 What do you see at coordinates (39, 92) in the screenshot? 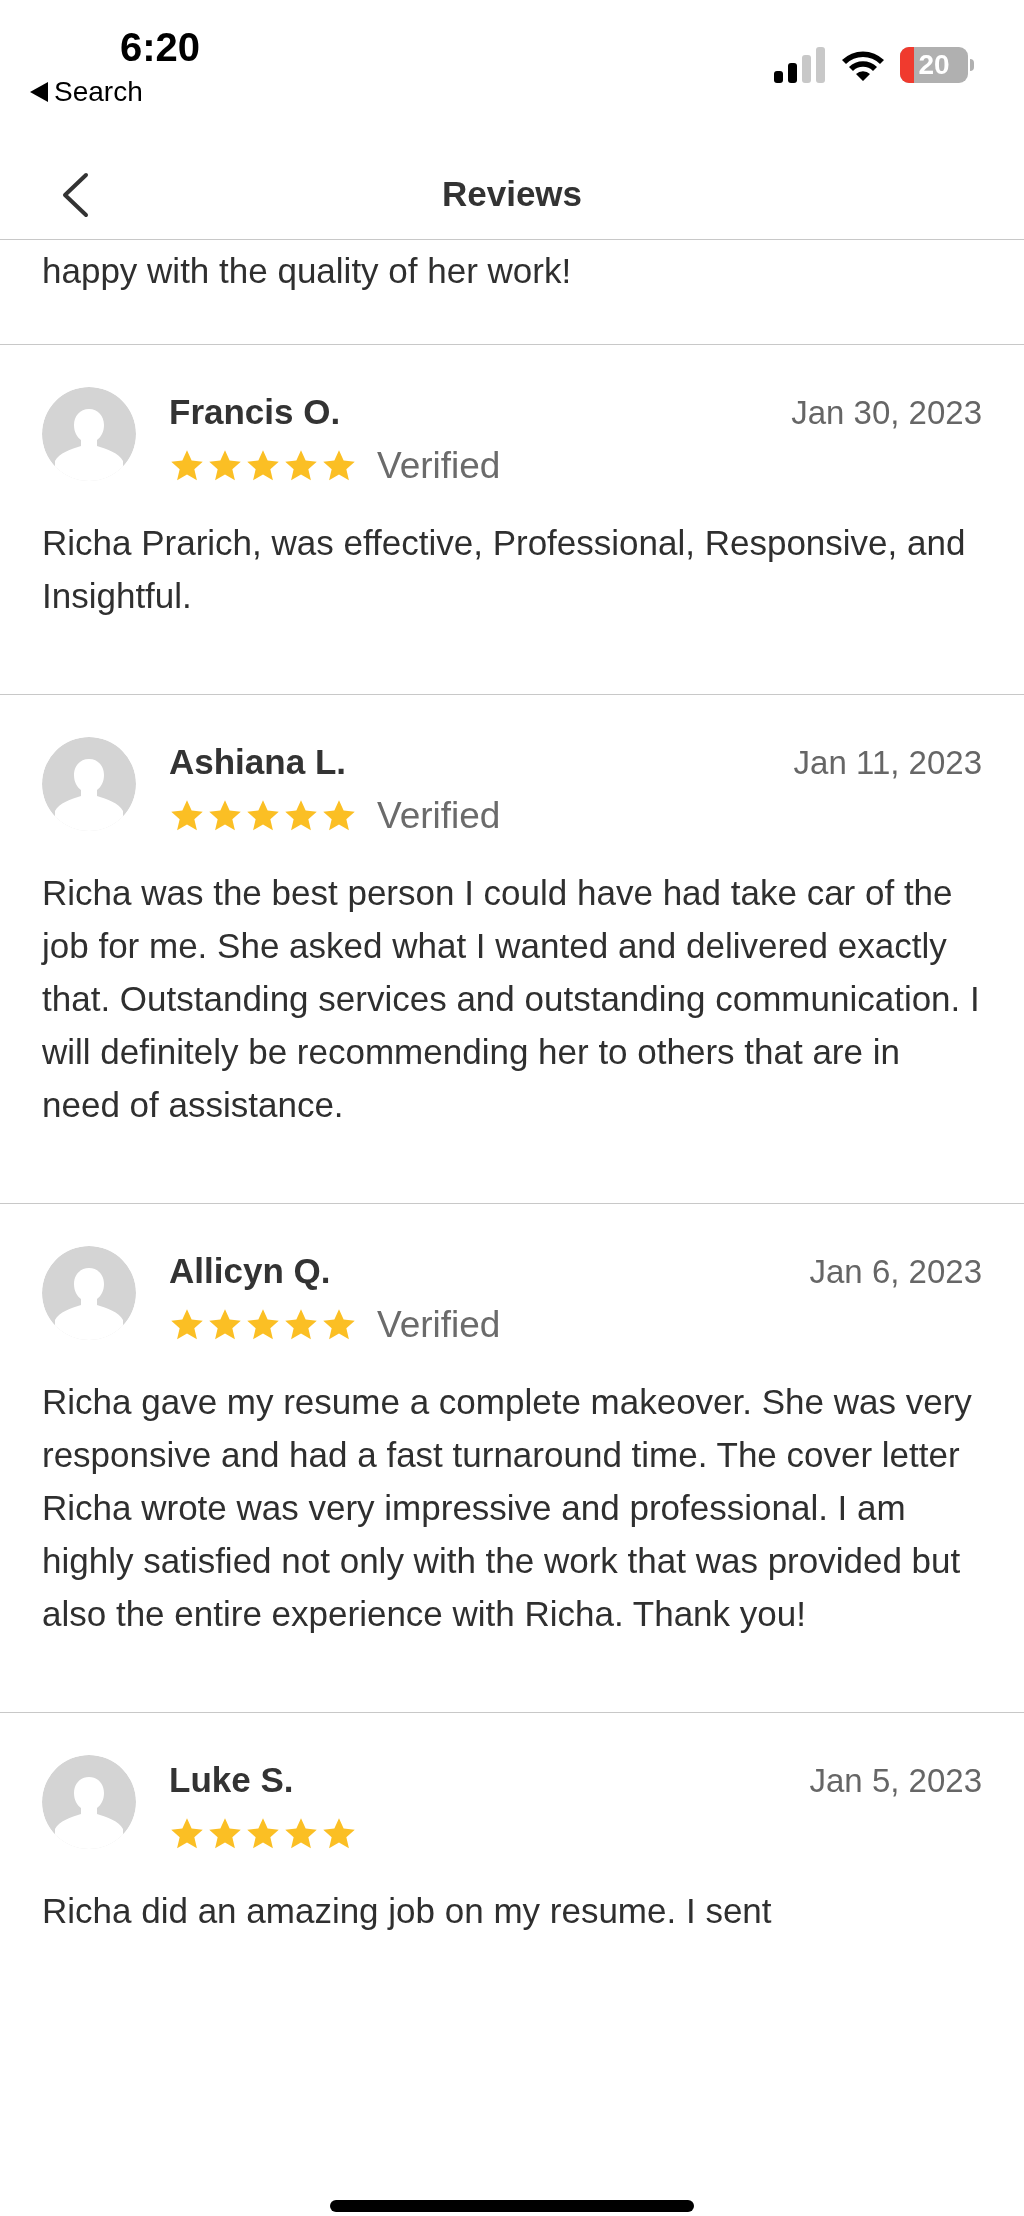
I see `back-triangle-icon` at bounding box center [39, 92].